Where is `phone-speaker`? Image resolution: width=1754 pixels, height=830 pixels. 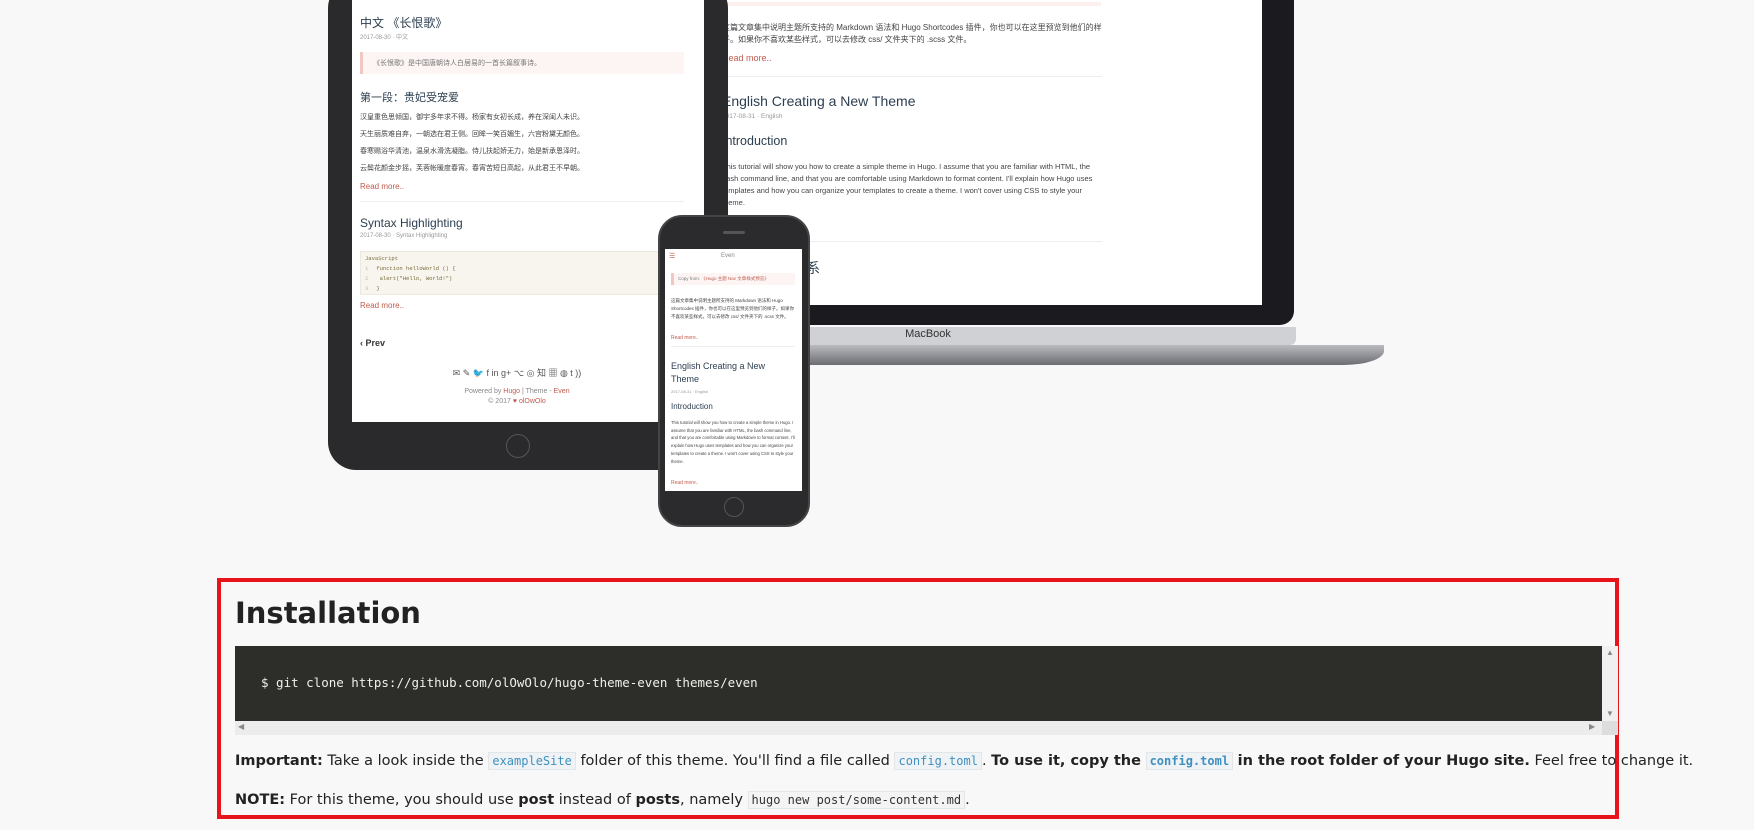 phone-speaker is located at coordinates (734, 232).